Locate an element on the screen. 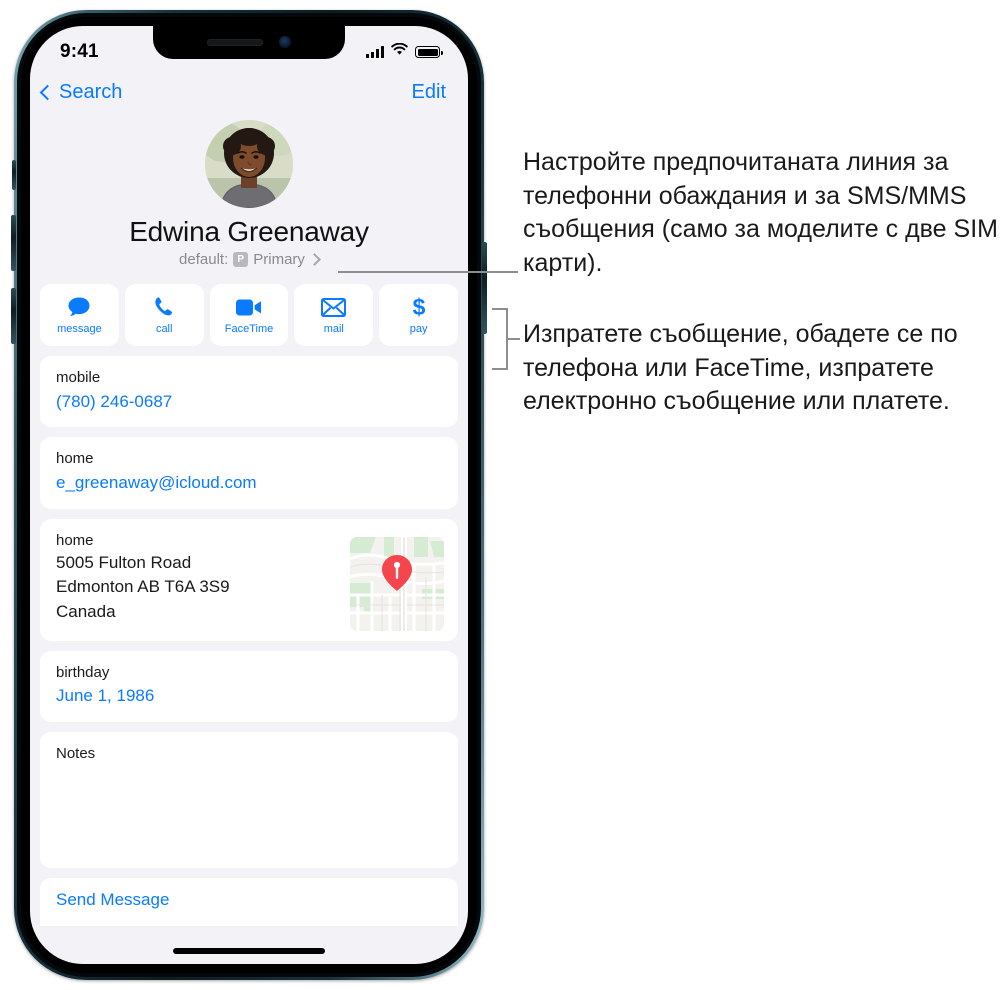 The height and width of the screenshot is (990, 1008). default-line-selector: default: P Primary is located at coordinates (249, 259).